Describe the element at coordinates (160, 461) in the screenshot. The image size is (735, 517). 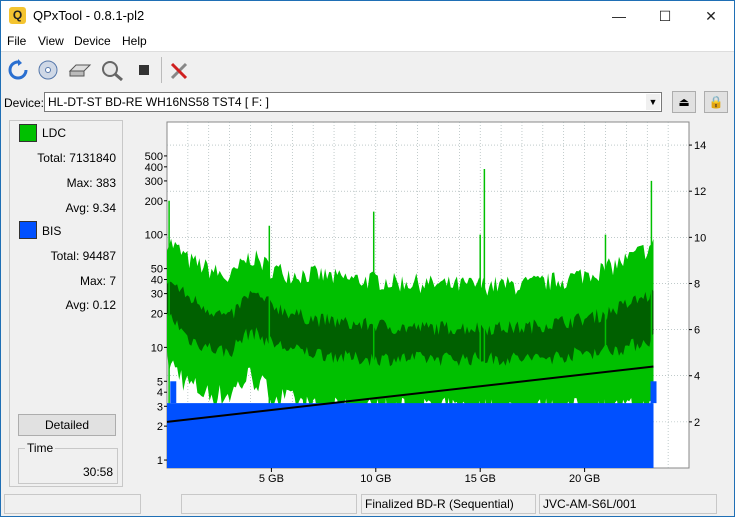
I see `y-left-tick-label: 1` at that location.